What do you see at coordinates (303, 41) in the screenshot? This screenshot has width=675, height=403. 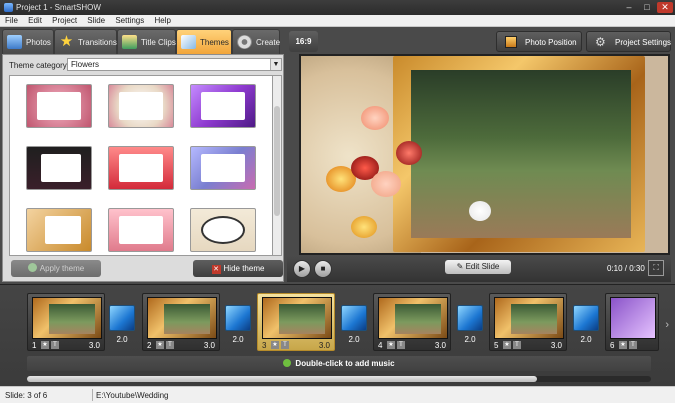 I see `aspect-ratio-button: 16:9` at bounding box center [303, 41].